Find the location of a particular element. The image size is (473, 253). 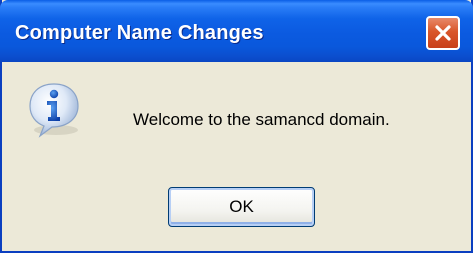

dialog-message: Welcome to the samancd domain. is located at coordinates (261, 119).